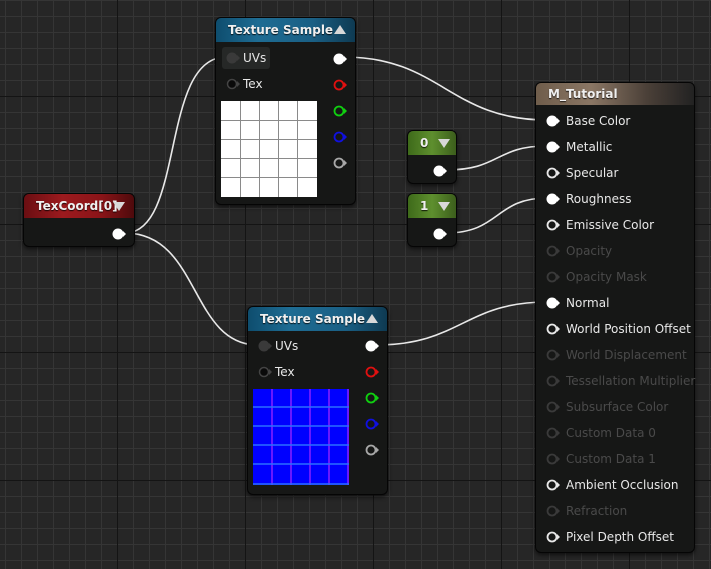 The height and width of the screenshot is (569, 711). I want to click on material-input-tessellation-multiplier: Tessellation Multiplier, so click(619, 381).